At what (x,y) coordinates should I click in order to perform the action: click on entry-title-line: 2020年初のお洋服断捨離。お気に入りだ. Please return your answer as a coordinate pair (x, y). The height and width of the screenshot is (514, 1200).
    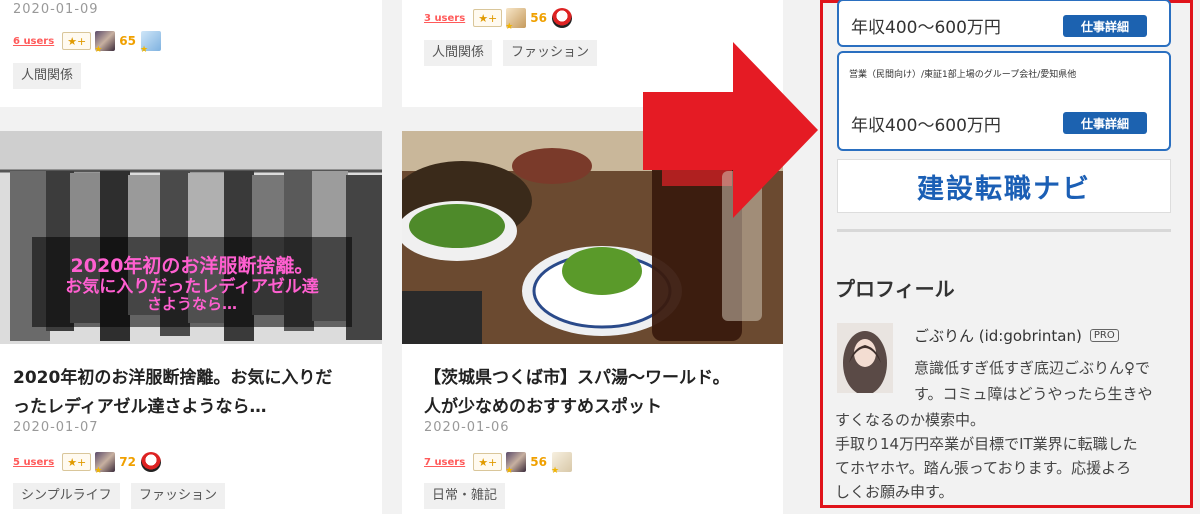
    Looking at the image, I should click on (172, 378).